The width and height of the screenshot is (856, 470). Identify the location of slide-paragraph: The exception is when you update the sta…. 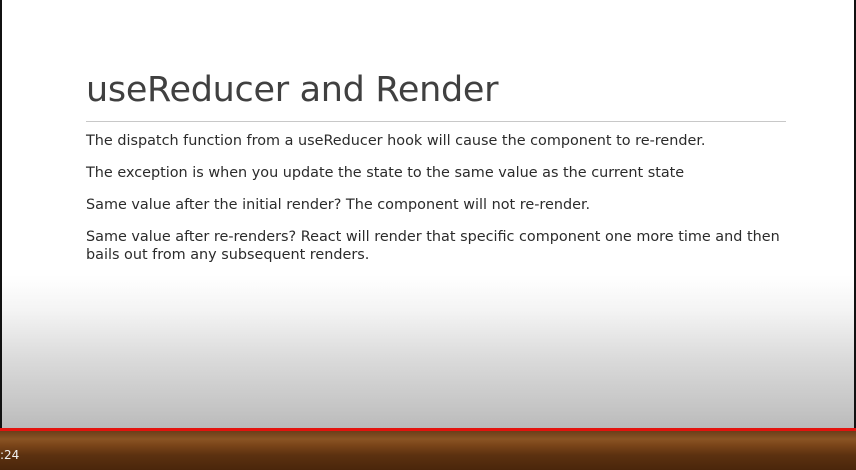
(385, 173).